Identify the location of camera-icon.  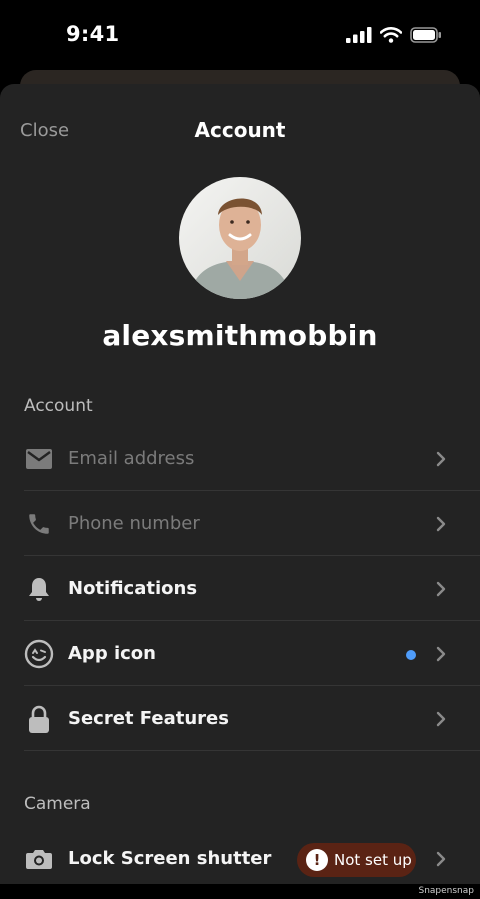
(39, 859).